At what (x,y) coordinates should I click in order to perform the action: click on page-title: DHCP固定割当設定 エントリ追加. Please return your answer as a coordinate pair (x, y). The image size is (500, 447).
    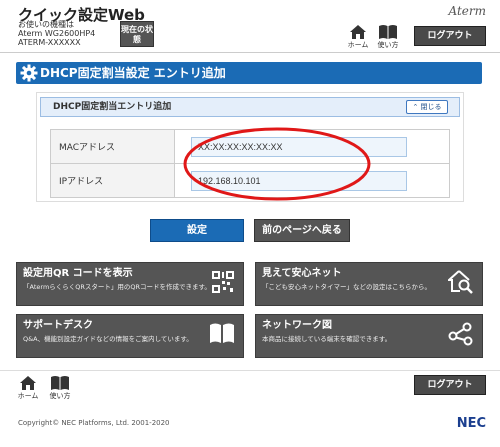
    Looking at the image, I should click on (249, 73).